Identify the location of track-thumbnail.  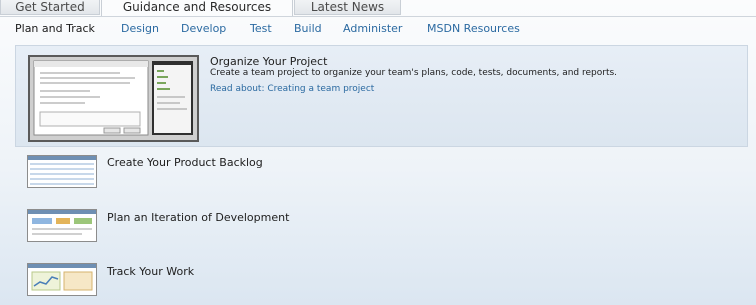
(62, 279).